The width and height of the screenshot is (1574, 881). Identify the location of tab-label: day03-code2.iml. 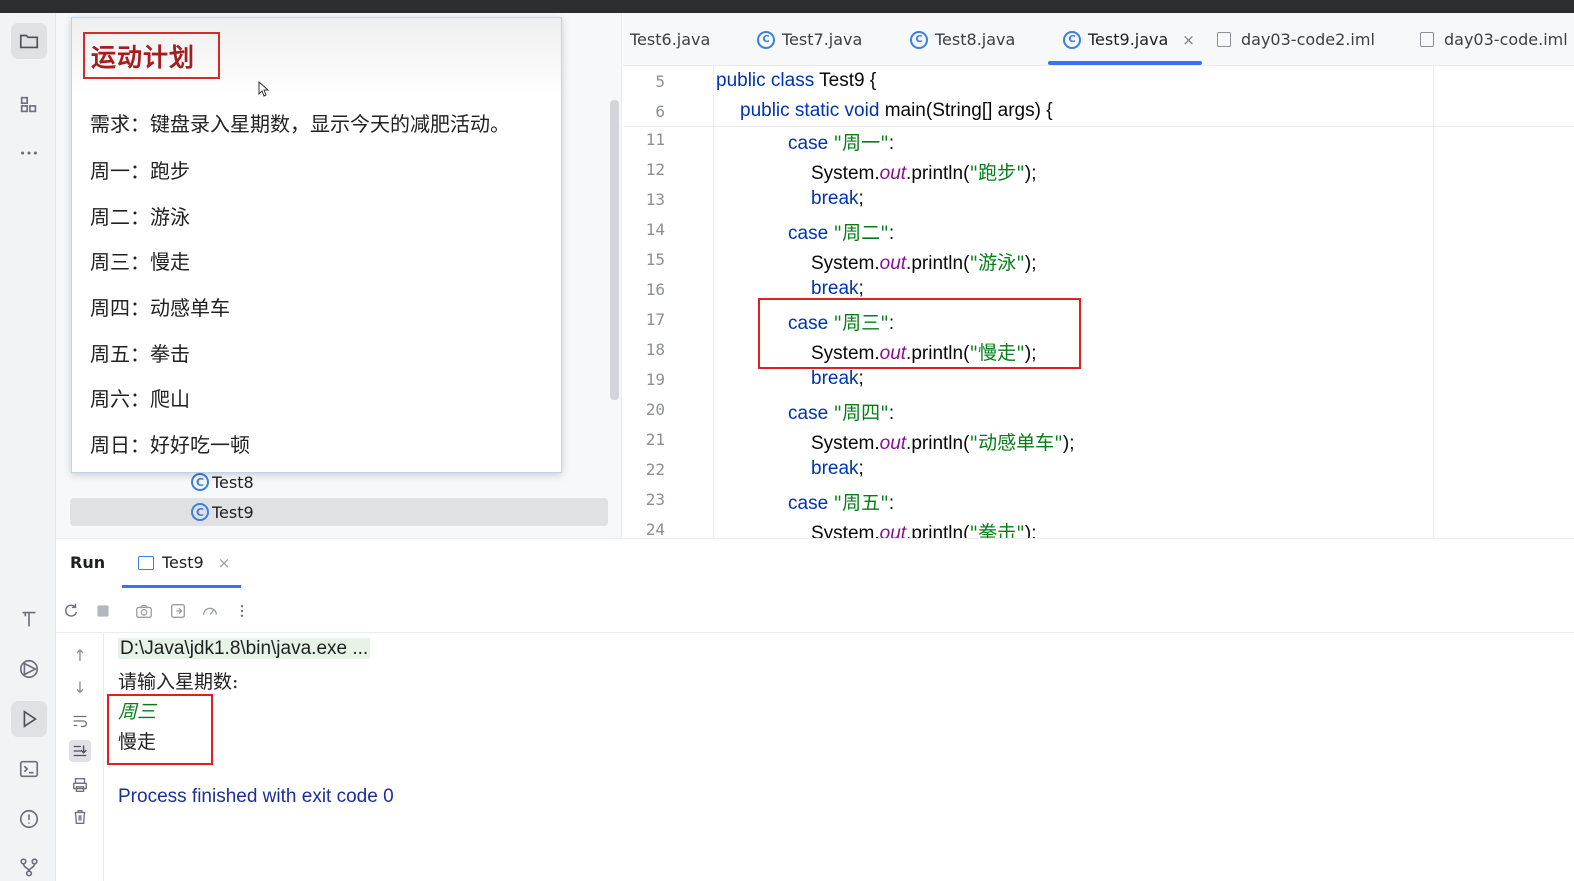
(1308, 39).